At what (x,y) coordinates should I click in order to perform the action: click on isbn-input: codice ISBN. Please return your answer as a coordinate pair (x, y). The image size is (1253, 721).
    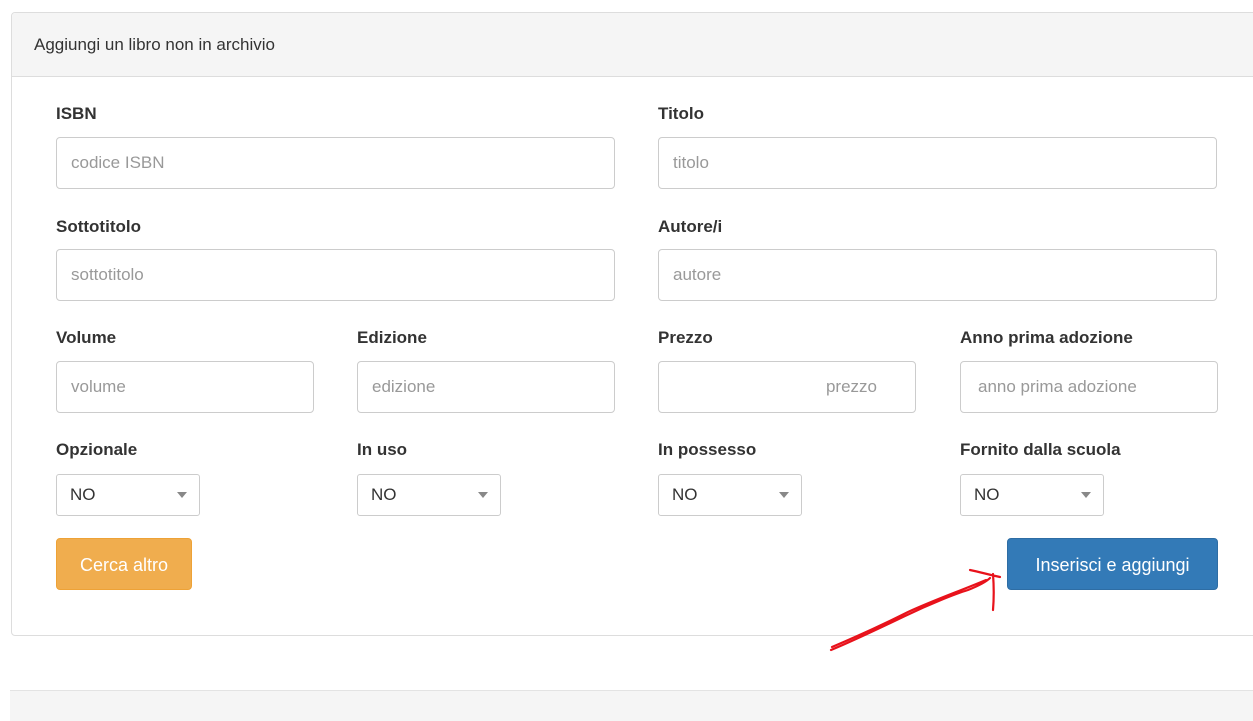
    Looking at the image, I should click on (335, 163).